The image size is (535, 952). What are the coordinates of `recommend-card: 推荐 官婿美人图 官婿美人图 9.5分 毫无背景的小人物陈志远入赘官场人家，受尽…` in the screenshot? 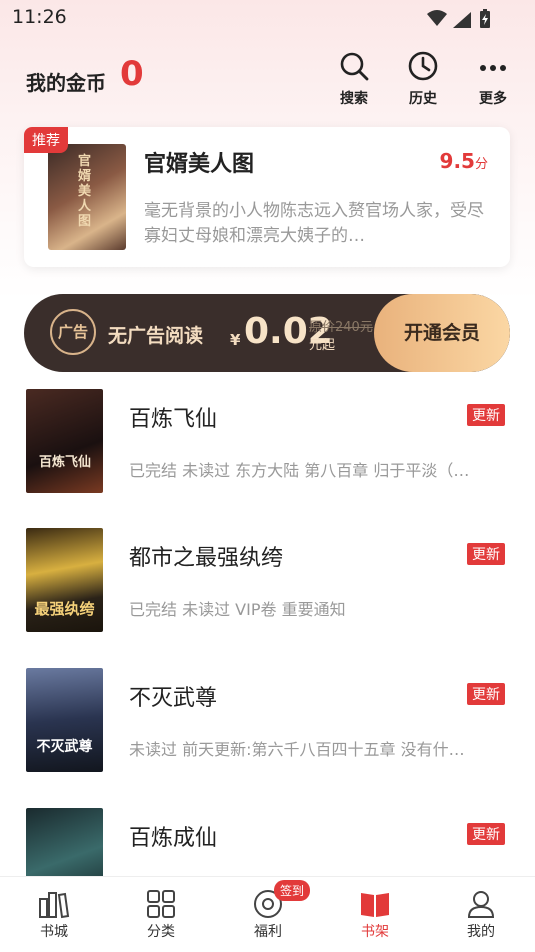 It's located at (267, 197).